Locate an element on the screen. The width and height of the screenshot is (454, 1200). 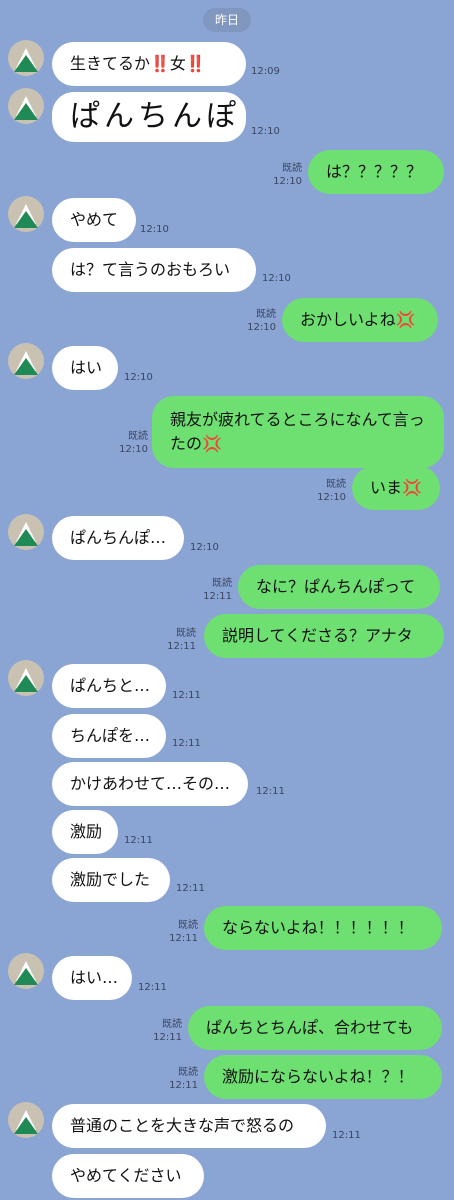
outgoing-message-bubble: 説明してくださる？アナタ is located at coordinates (324, 636).